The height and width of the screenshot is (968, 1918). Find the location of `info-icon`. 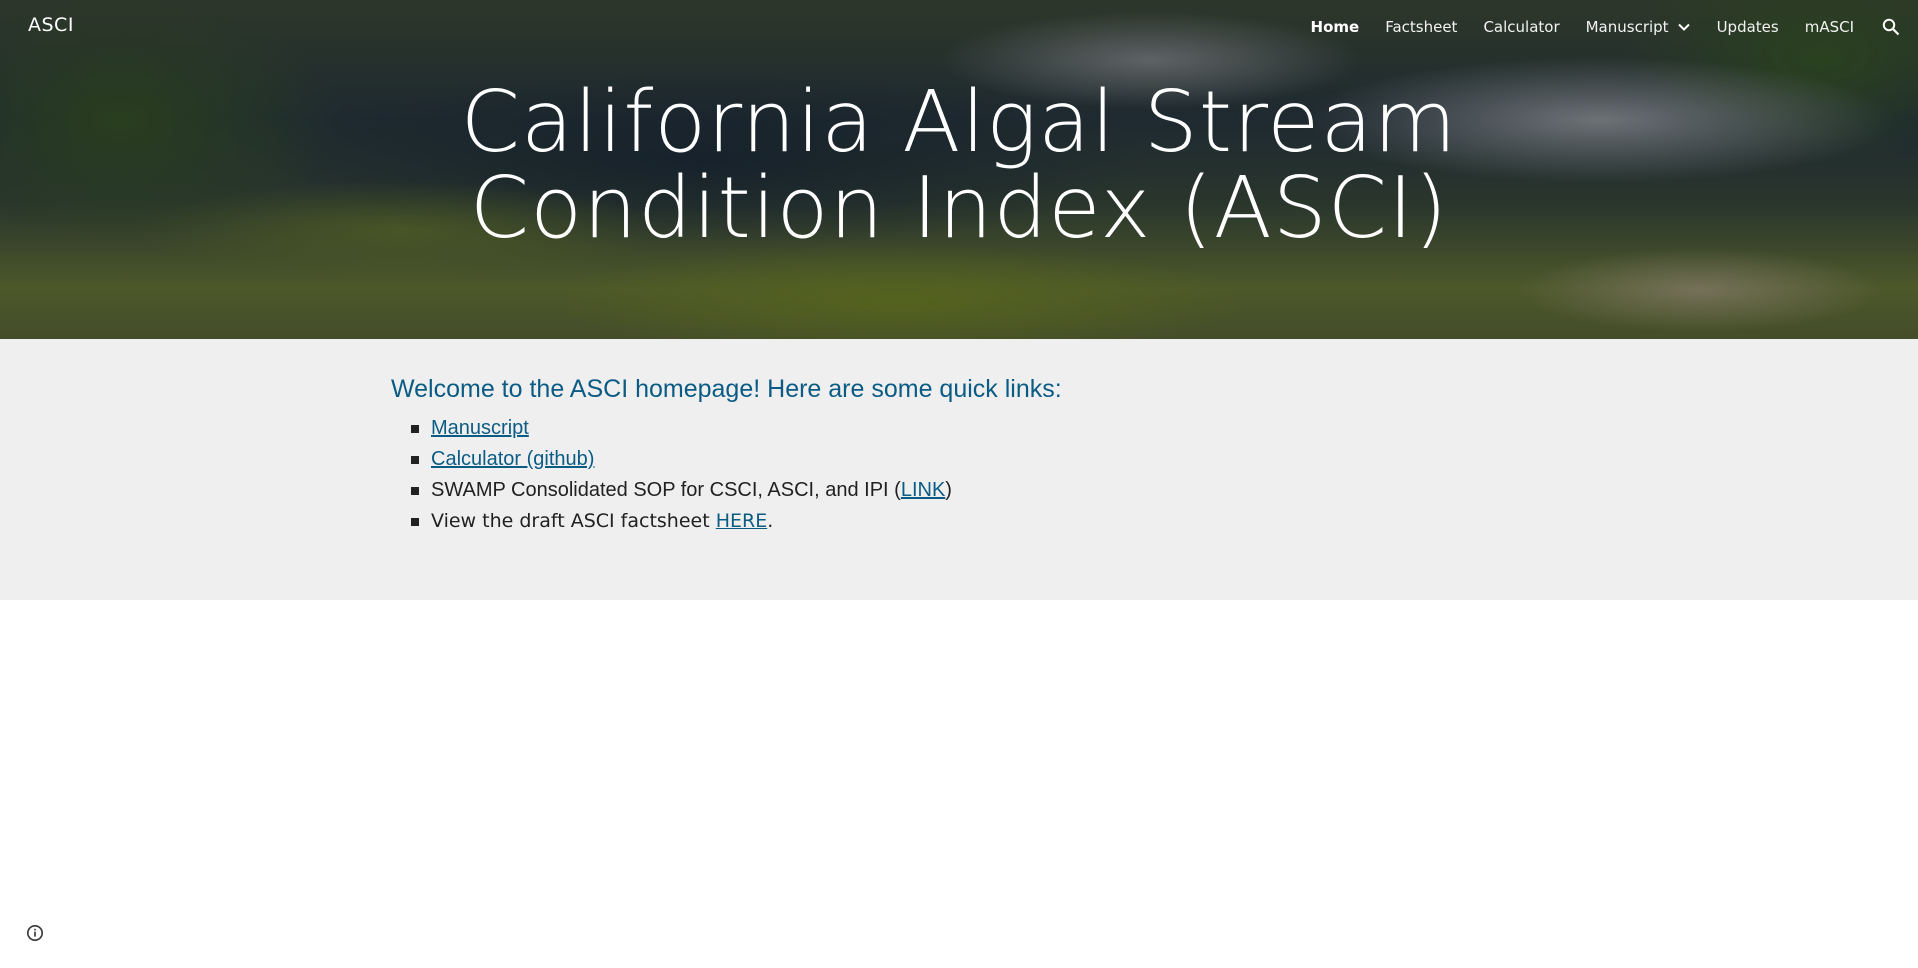

info-icon is located at coordinates (35, 933).